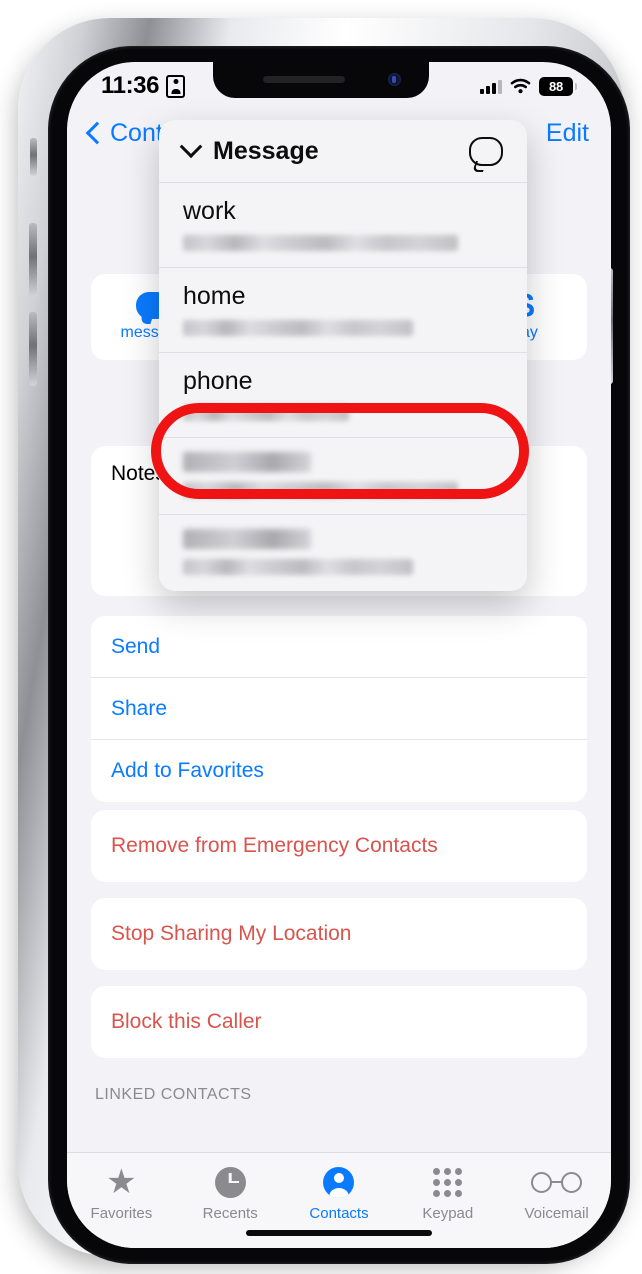 This screenshot has height=1274, width=642. Describe the element at coordinates (298, 328) in the screenshot. I see `popup-row-home-value-redacted` at that location.